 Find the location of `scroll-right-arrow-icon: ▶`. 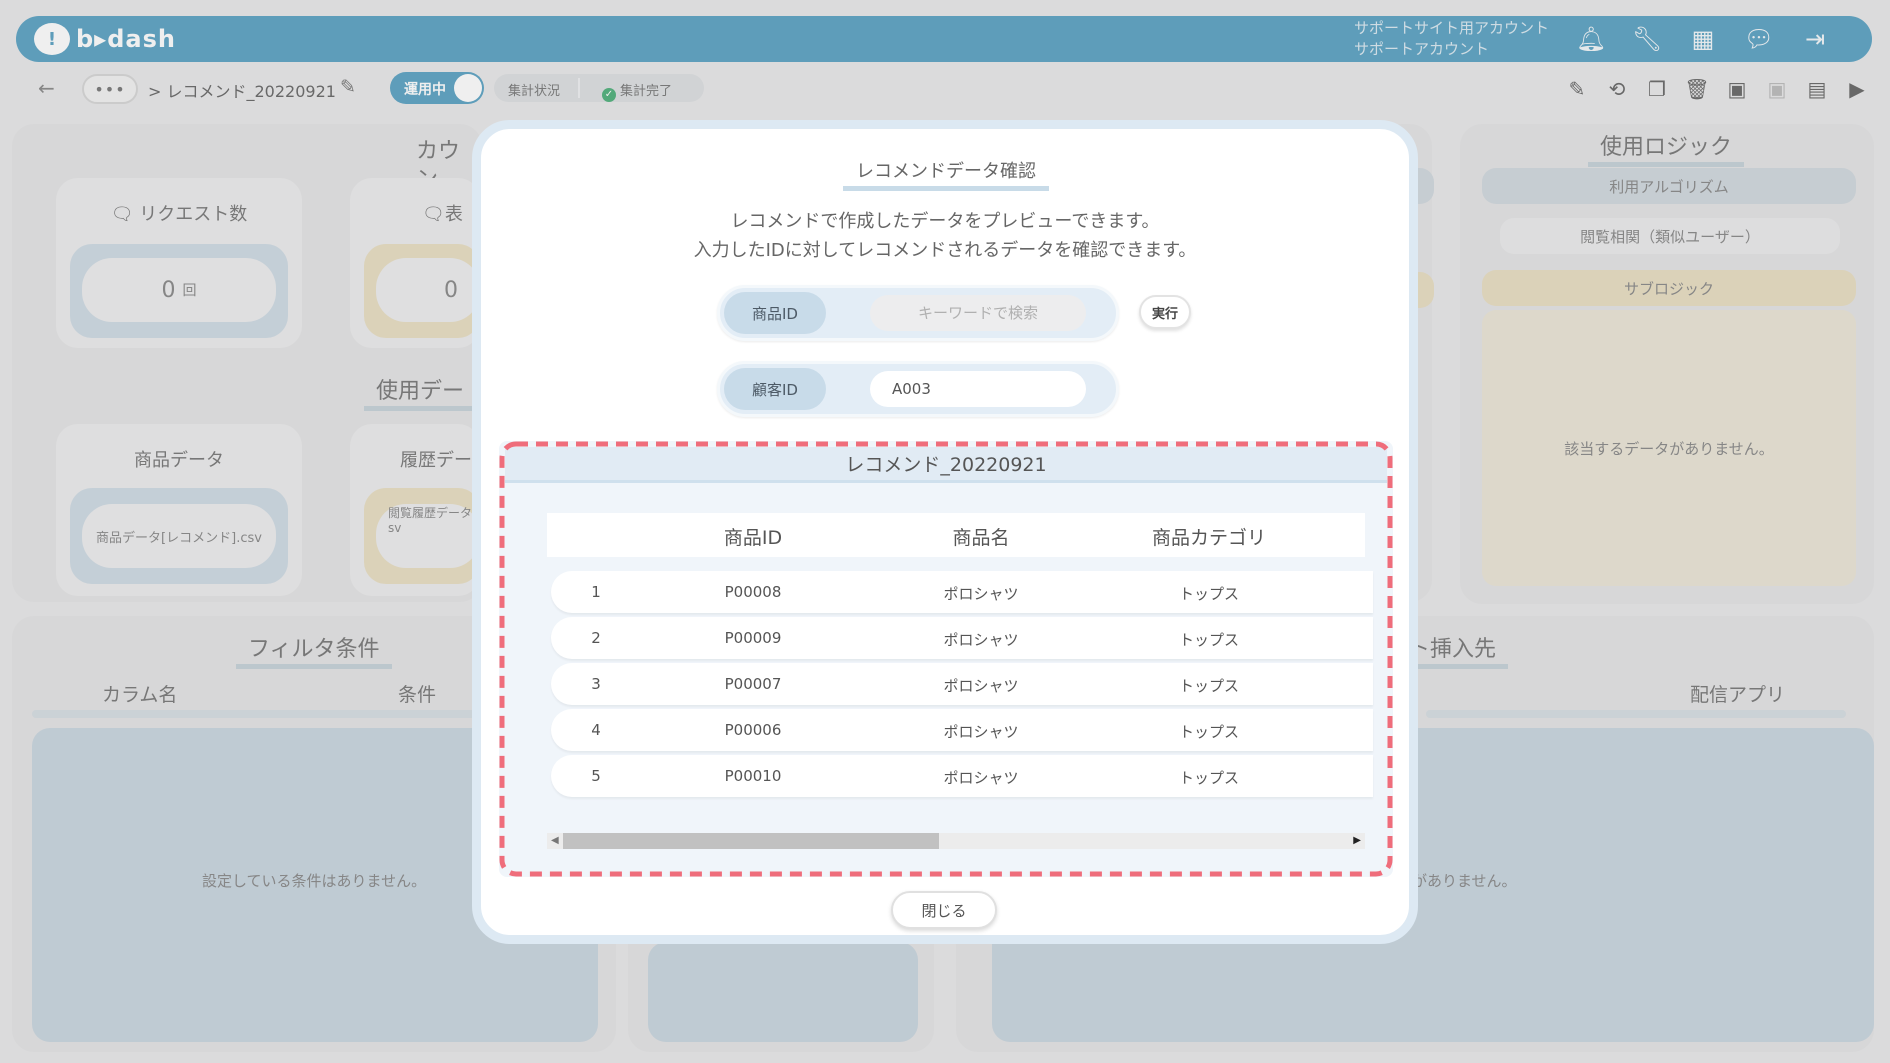

scroll-right-arrow-icon: ▶ is located at coordinates (1357, 840).